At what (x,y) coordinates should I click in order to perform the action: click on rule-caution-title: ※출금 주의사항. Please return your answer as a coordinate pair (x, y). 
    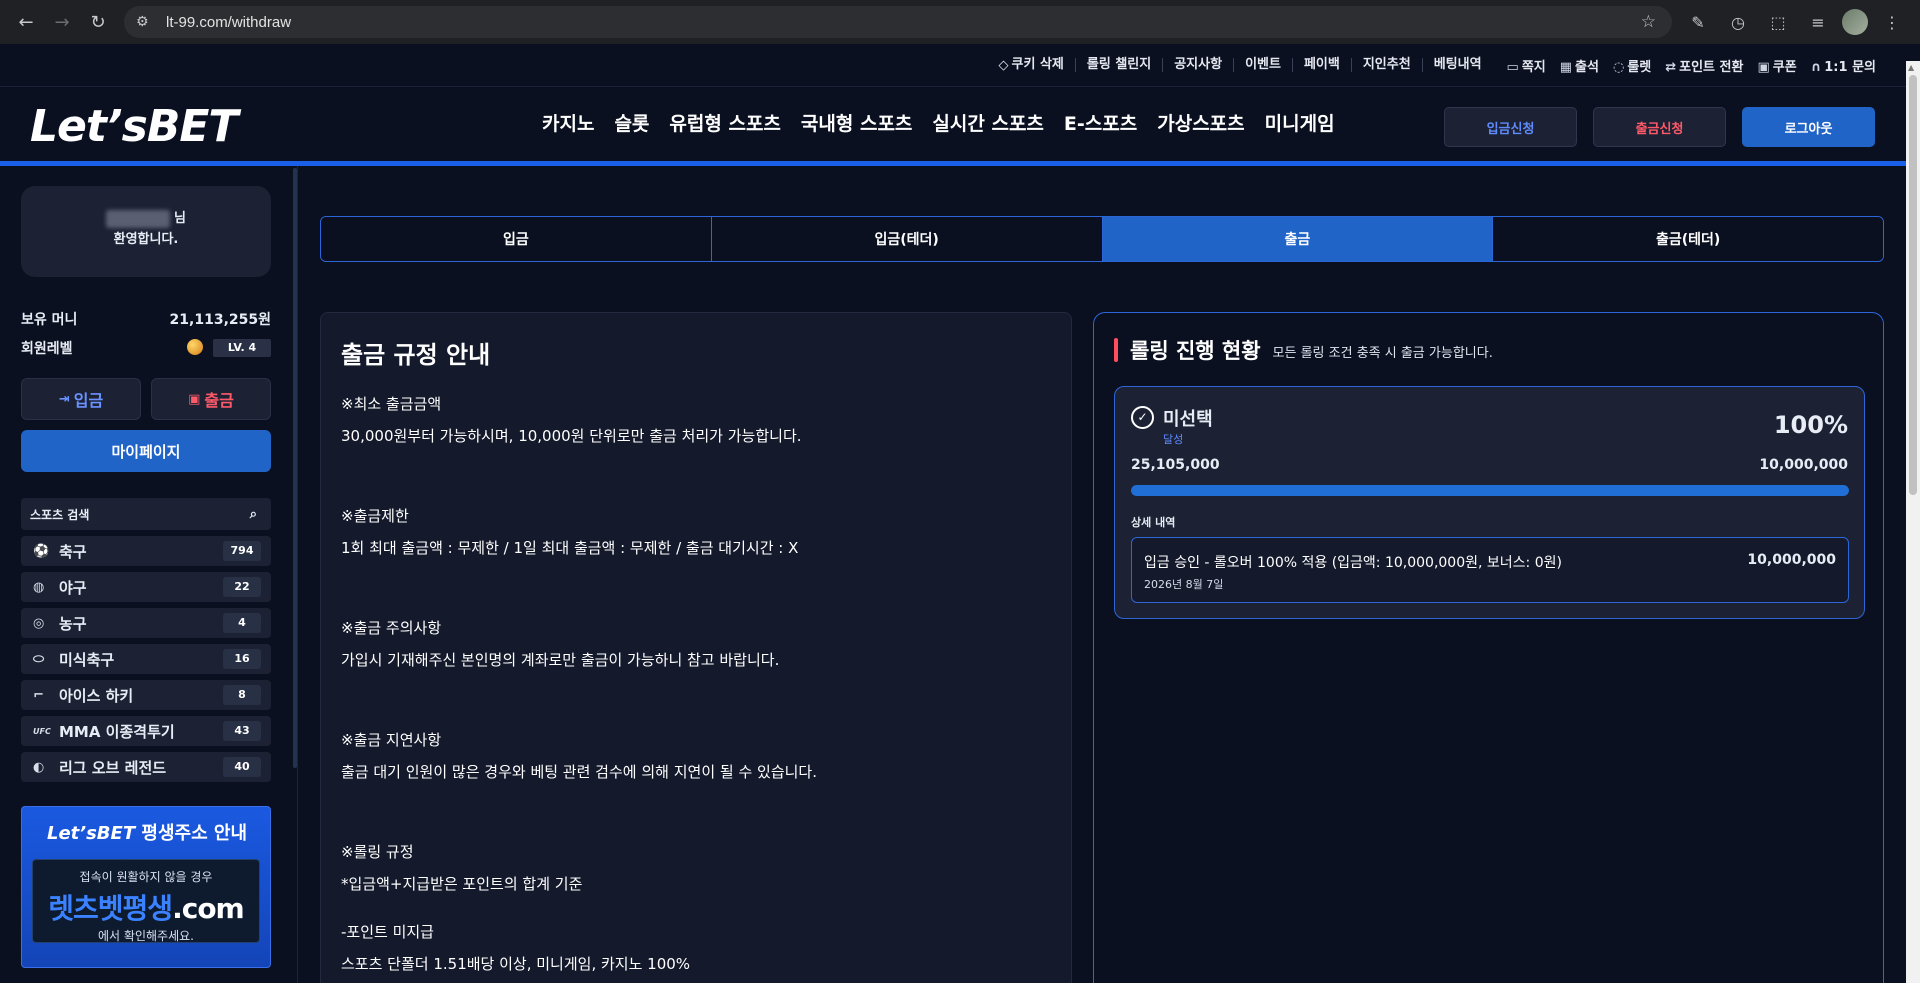
    Looking at the image, I should click on (391, 628).